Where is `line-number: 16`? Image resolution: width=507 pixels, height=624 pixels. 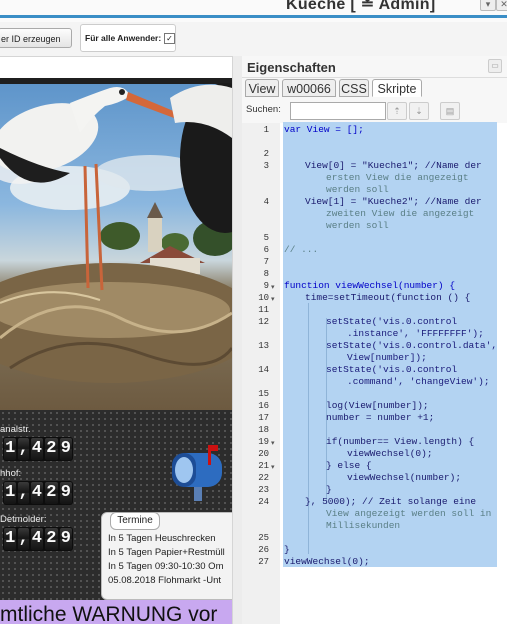 line-number: 16 is located at coordinates (263, 406).